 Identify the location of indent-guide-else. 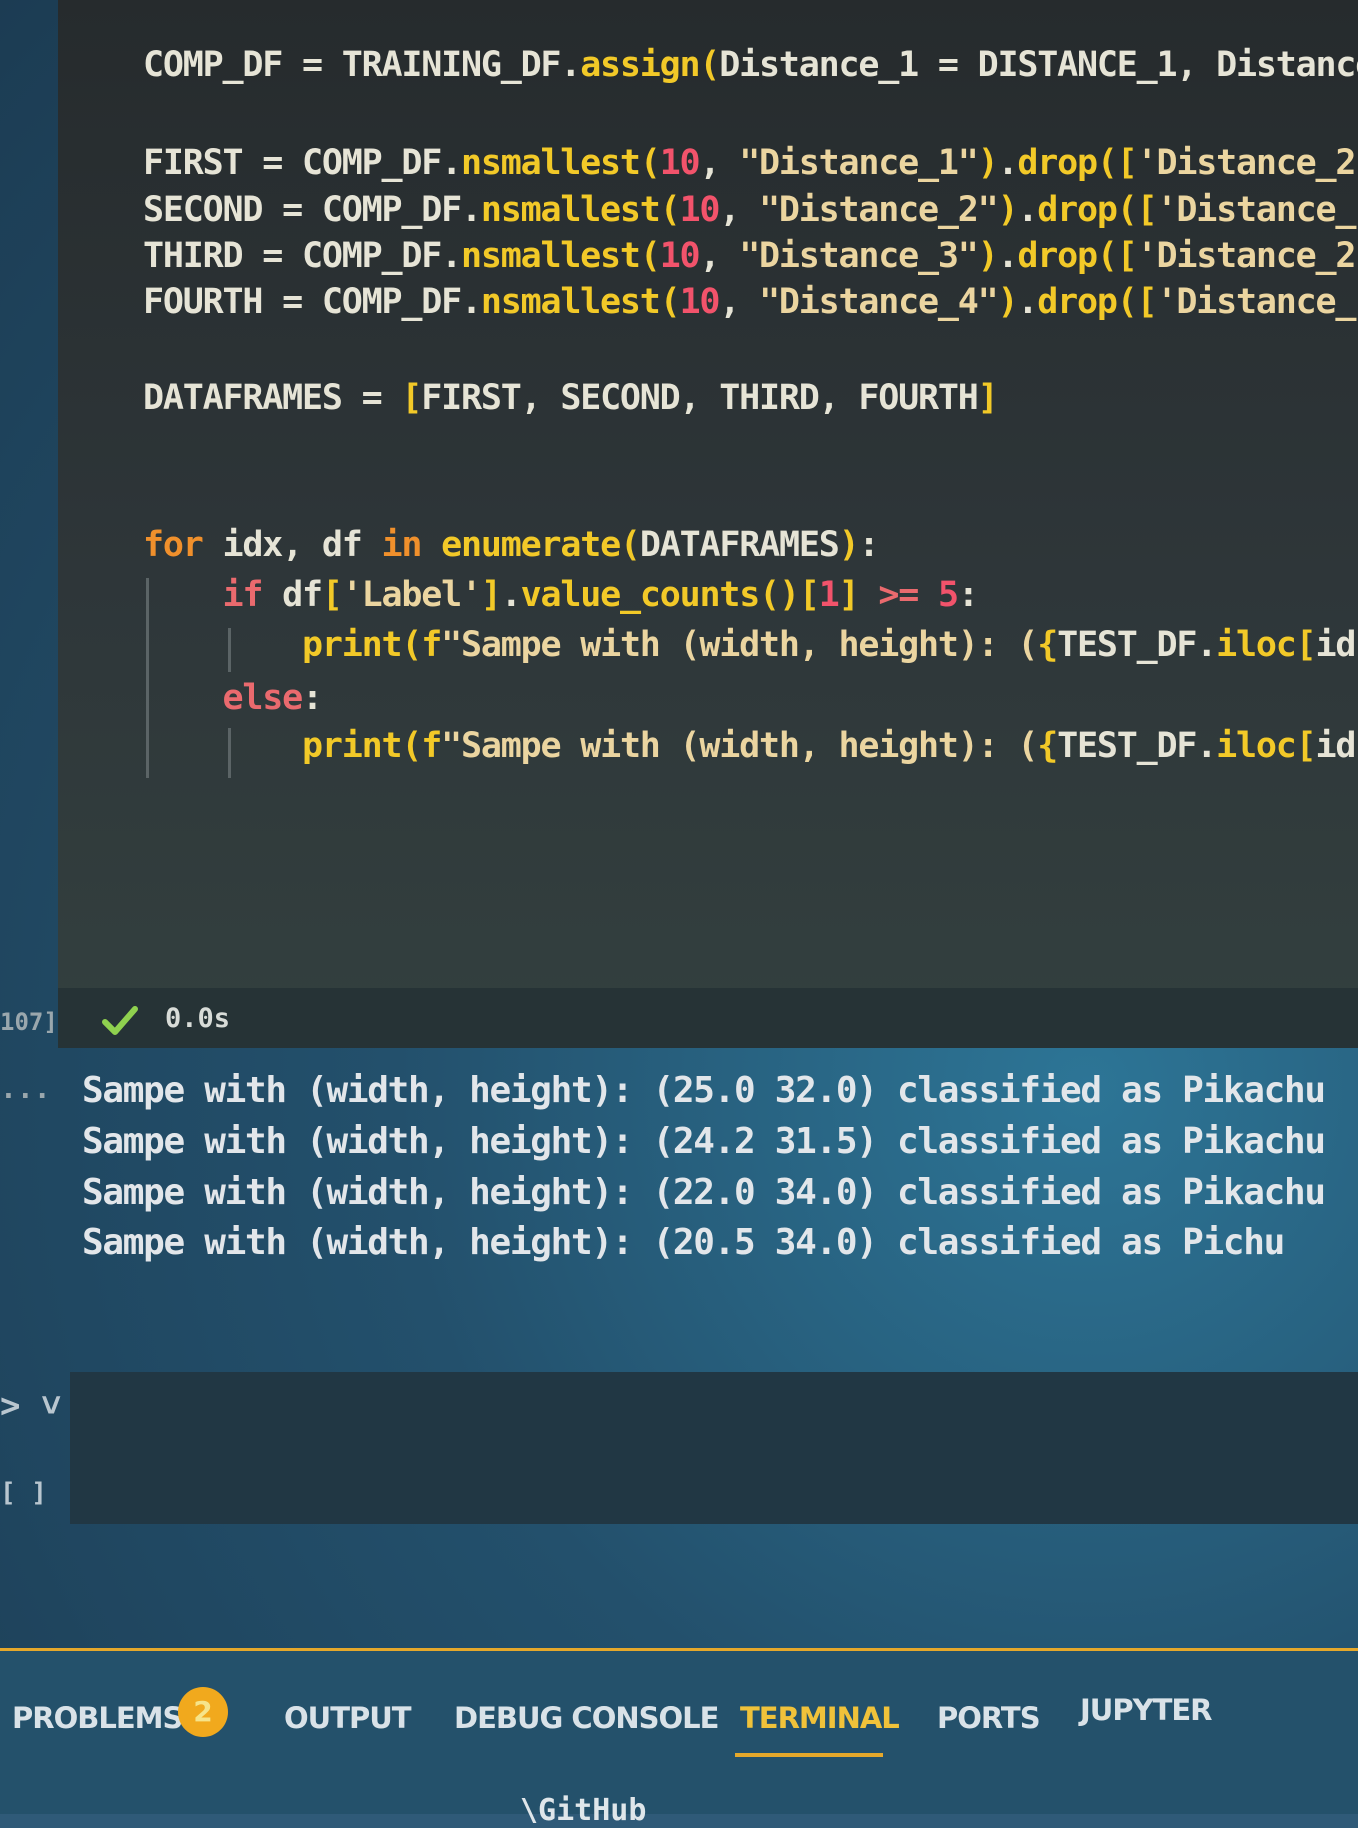
(229, 753).